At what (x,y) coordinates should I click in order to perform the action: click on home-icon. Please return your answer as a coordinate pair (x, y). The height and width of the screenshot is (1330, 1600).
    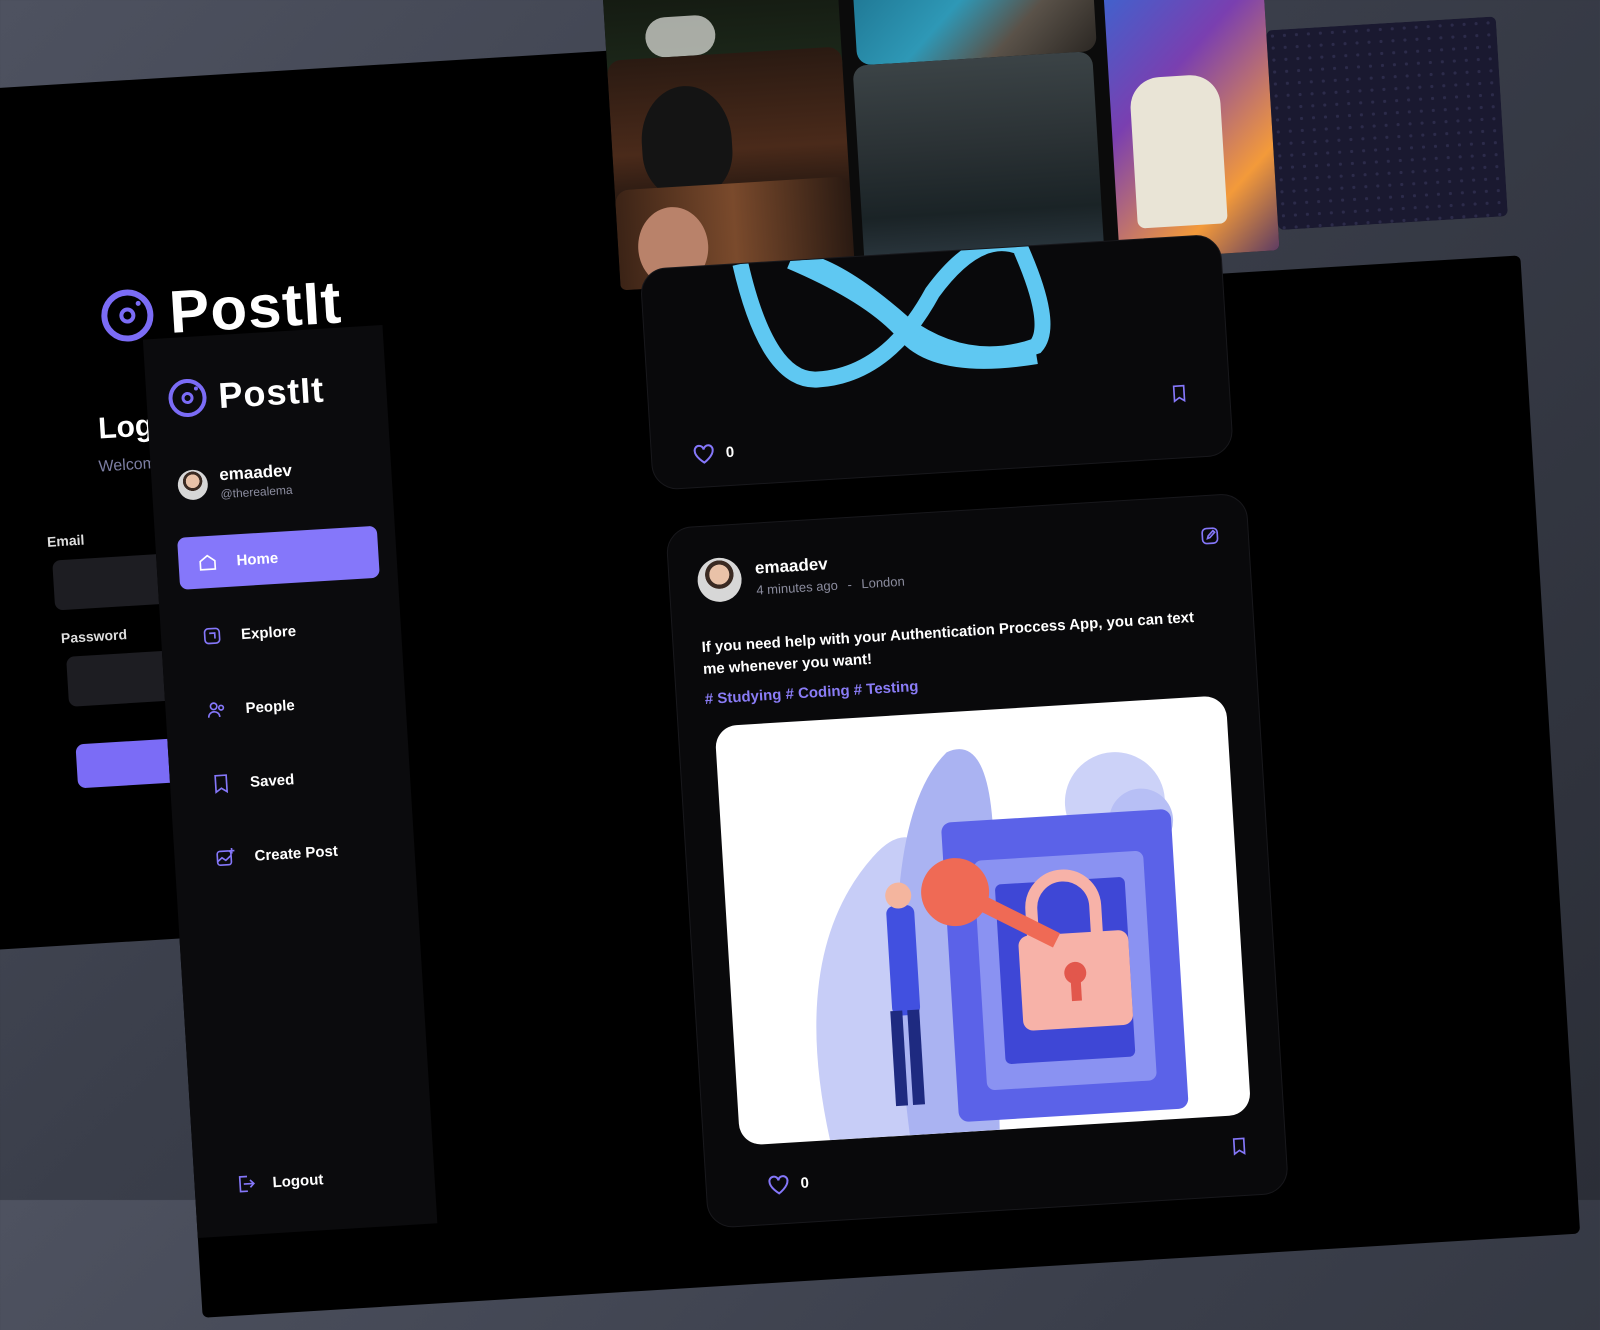
    Looking at the image, I should click on (208, 562).